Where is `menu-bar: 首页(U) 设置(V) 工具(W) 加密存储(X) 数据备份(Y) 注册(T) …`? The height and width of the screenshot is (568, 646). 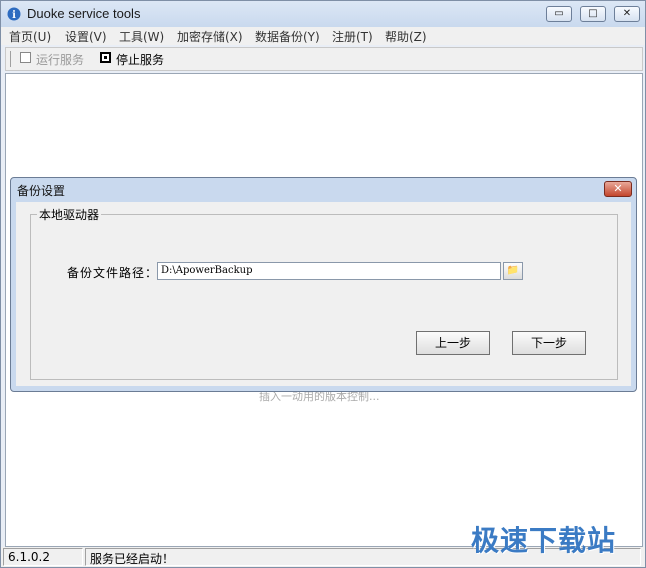
menu-bar: 首页(U) 设置(V) 工具(W) 加密存储(X) 数据备份(Y) 注册(T) … is located at coordinates (323, 36).